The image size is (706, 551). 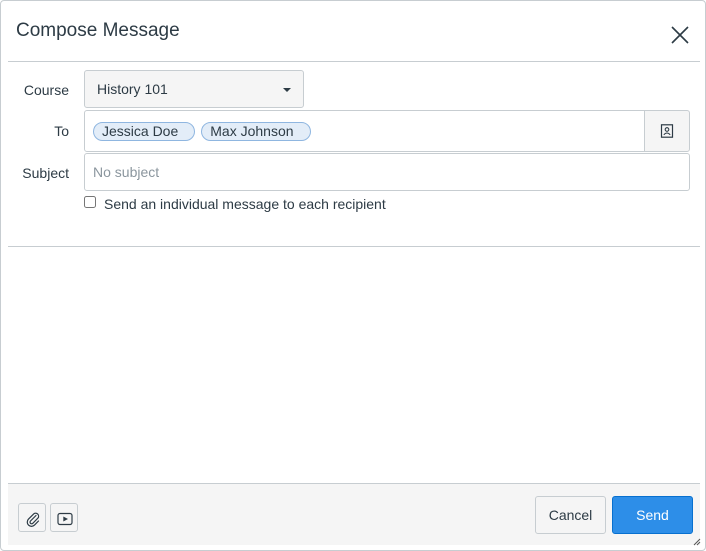 I want to click on send-button: Send, so click(x=652, y=515).